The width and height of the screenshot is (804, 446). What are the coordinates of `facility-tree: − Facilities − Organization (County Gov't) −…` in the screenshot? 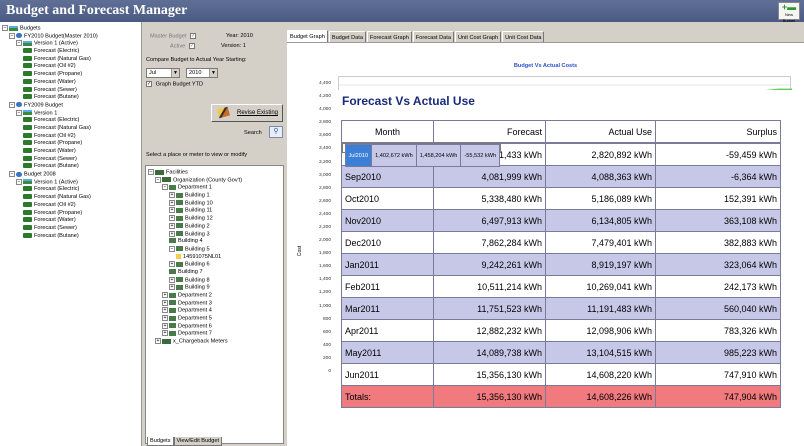 It's located at (195, 257).